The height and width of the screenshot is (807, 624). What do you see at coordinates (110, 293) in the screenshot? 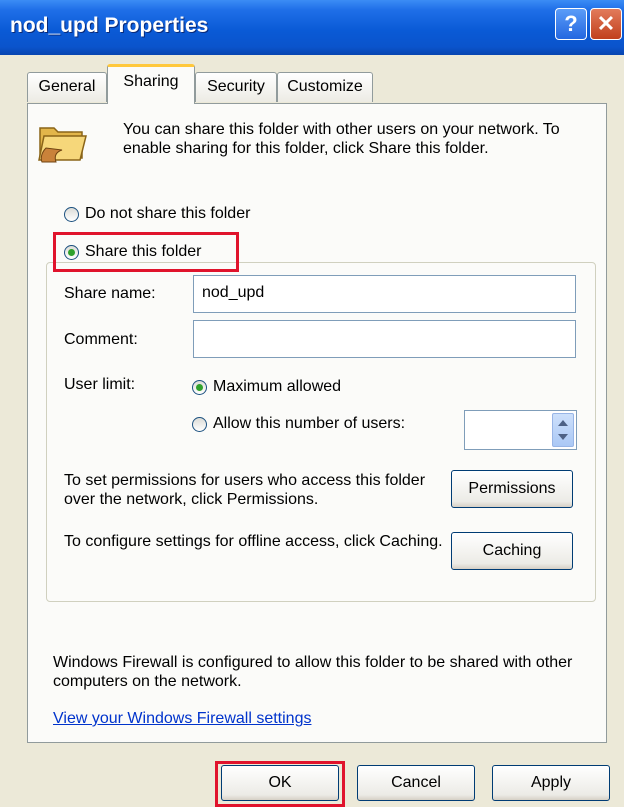
I see `share-name-label: Share name:` at bounding box center [110, 293].